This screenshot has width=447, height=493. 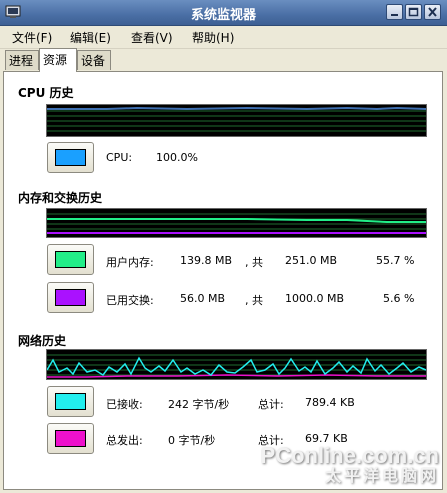 I want to click on memory-total: 251.0 MB, so click(x=311, y=260).